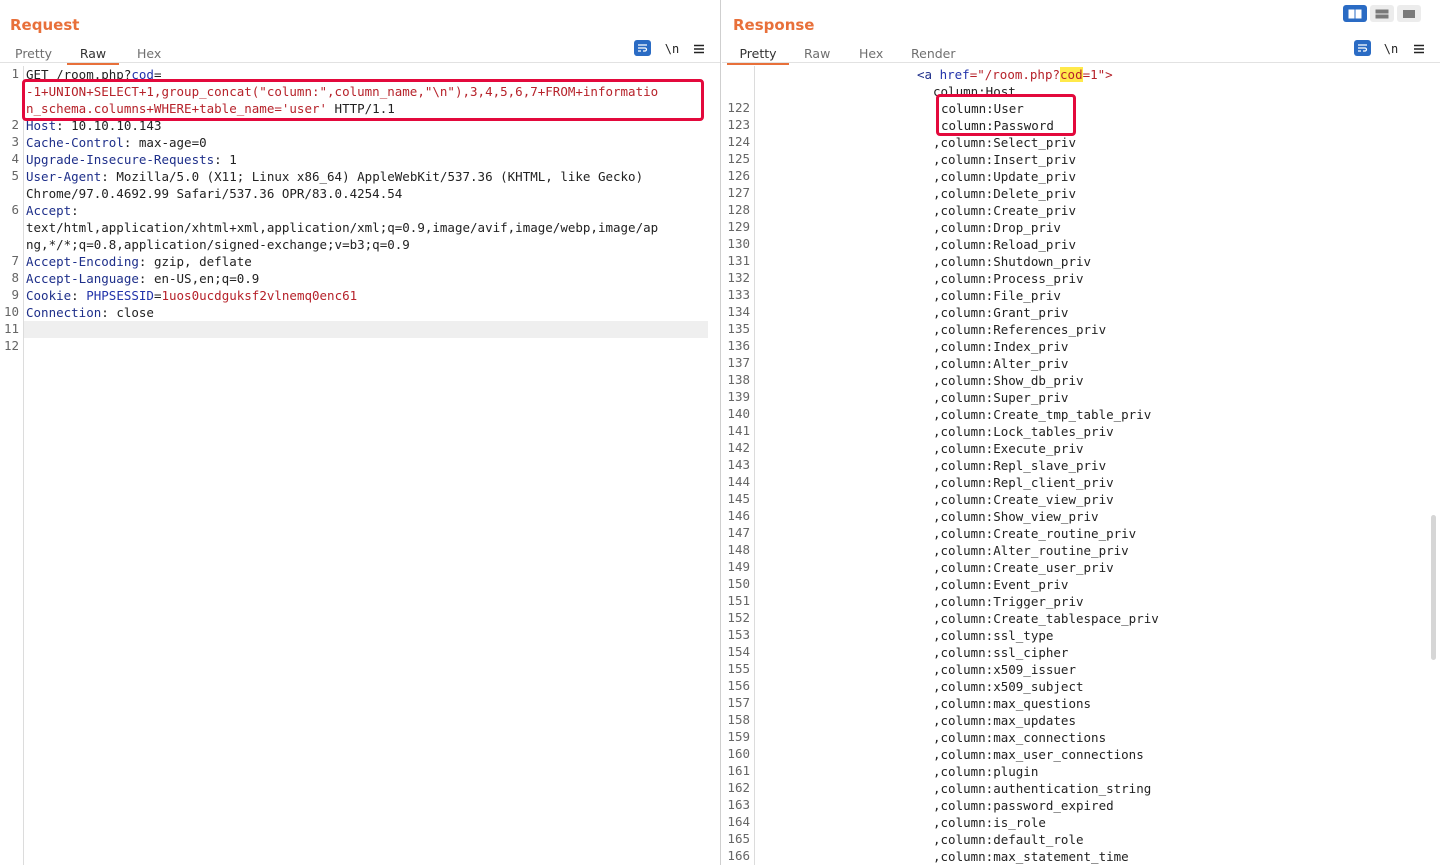 Image resolution: width=1440 pixels, height=865 pixels. What do you see at coordinates (195, 261) in the screenshot?
I see `header-value: : gzip, deflate` at bounding box center [195, 261].